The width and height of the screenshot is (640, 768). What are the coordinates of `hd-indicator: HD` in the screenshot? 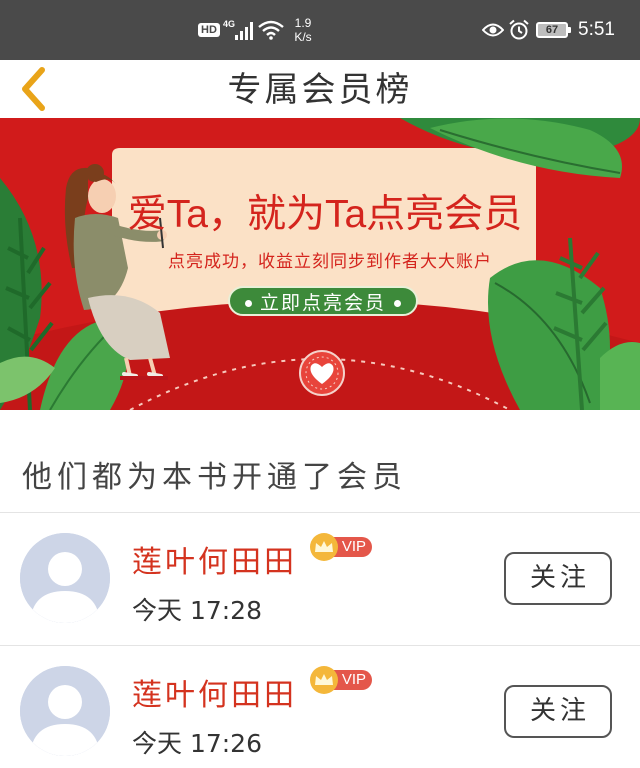 It's located at (209, 30).